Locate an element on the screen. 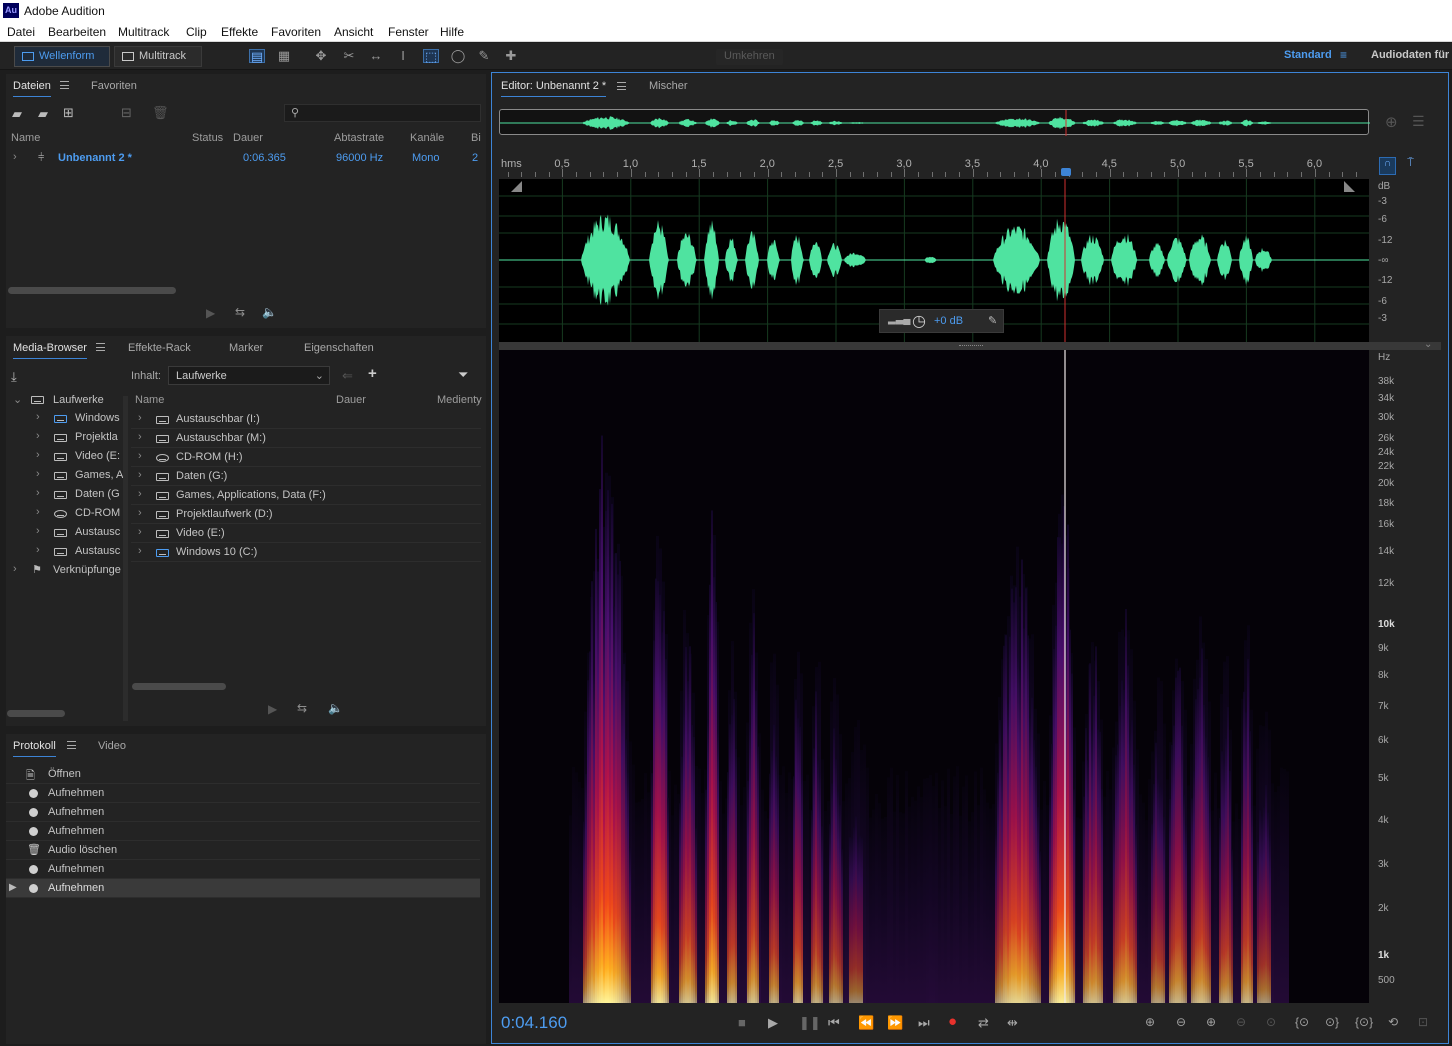  zoom-fit-icon: ⊡ is located at coordinates (1423, 1022).